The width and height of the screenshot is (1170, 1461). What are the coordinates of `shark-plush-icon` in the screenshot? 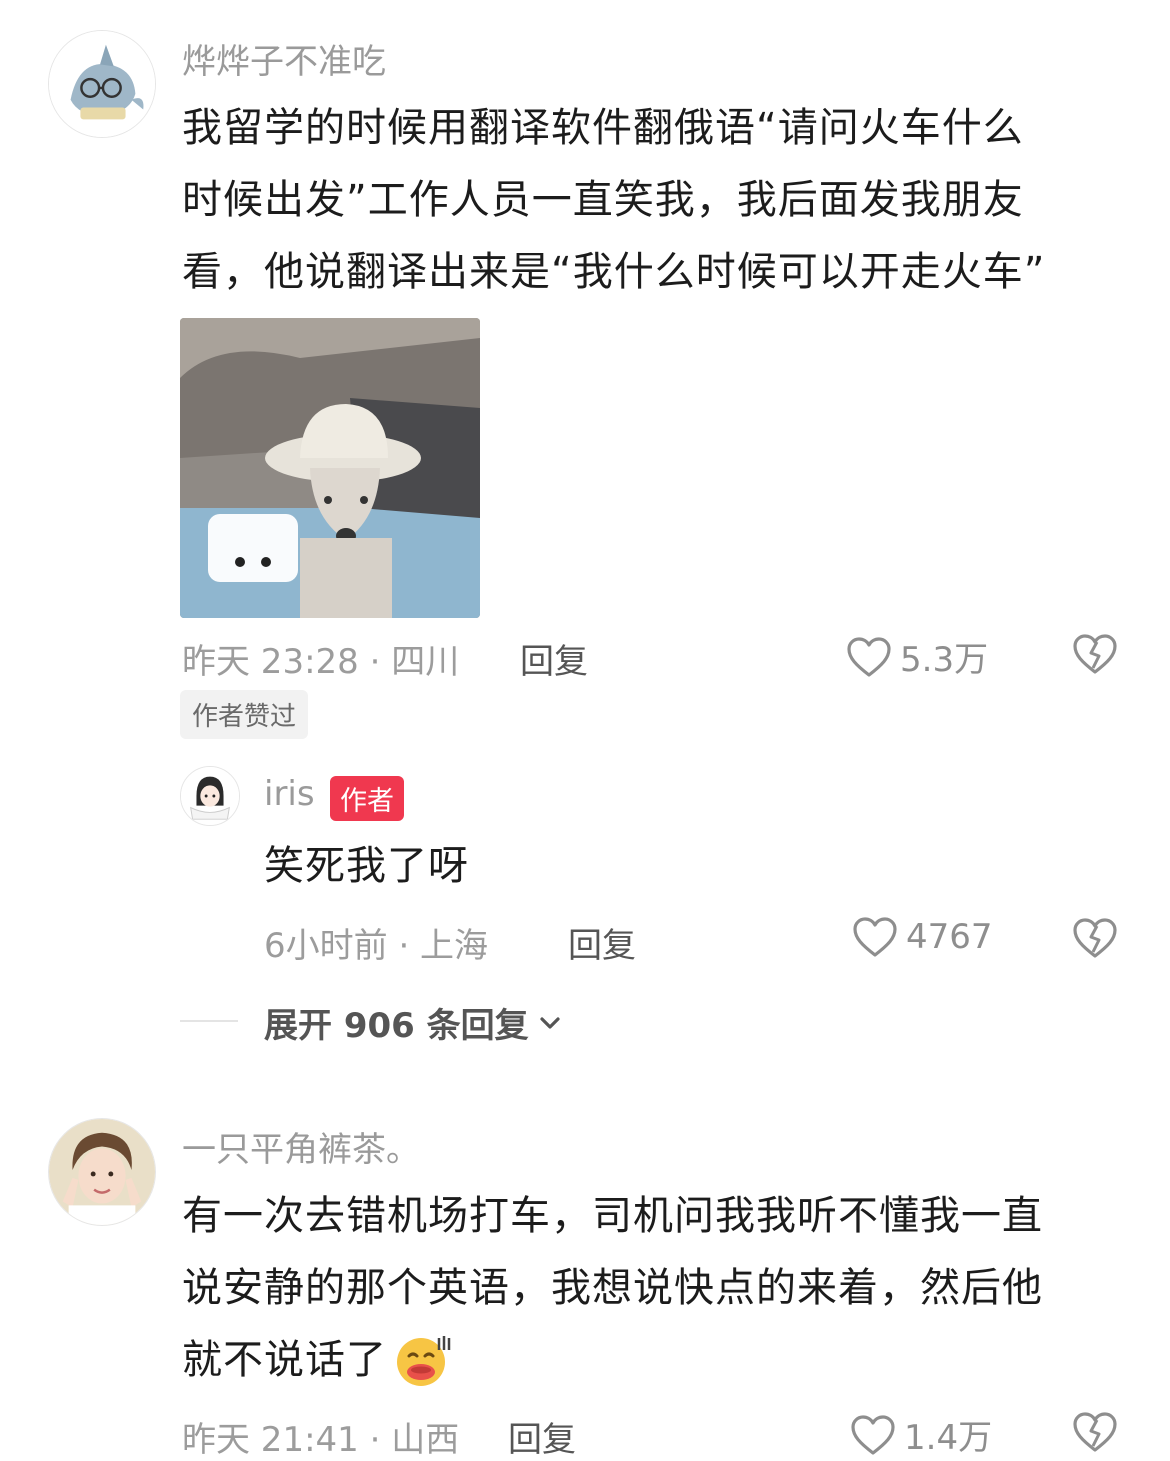 It's located at (102, 84).